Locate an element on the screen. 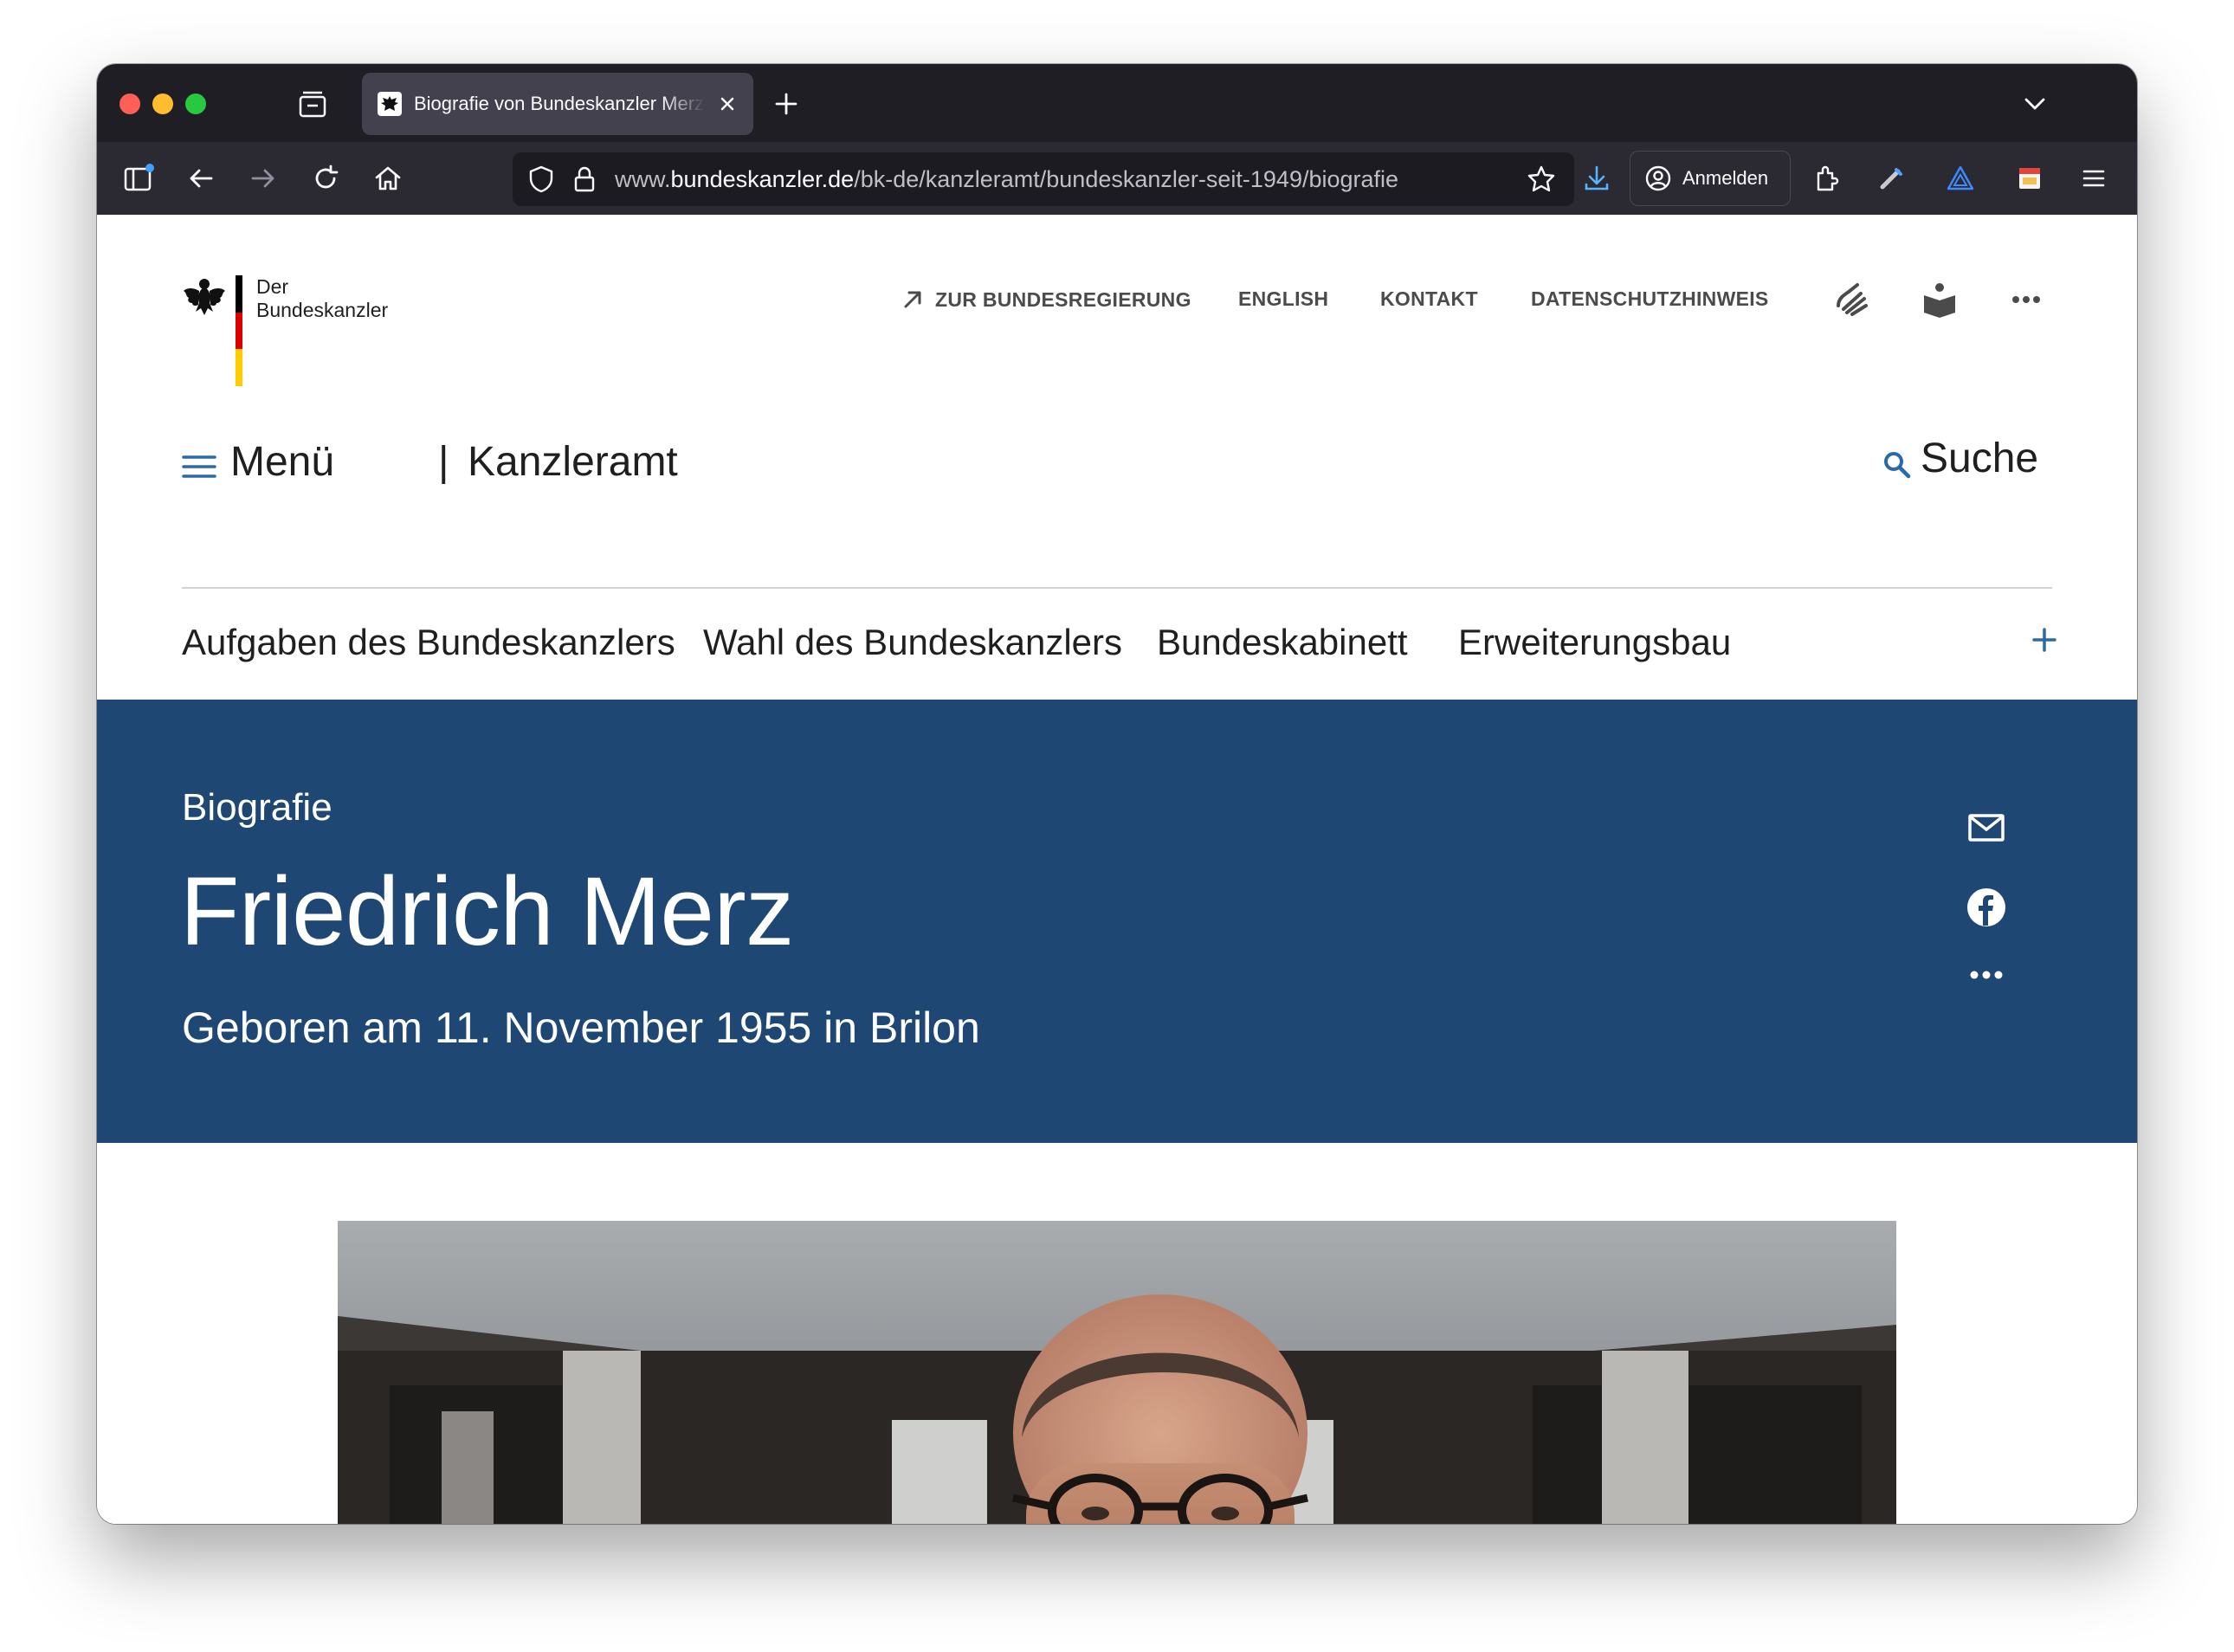  external-arrow-icon is located at coordinates (913, 299).